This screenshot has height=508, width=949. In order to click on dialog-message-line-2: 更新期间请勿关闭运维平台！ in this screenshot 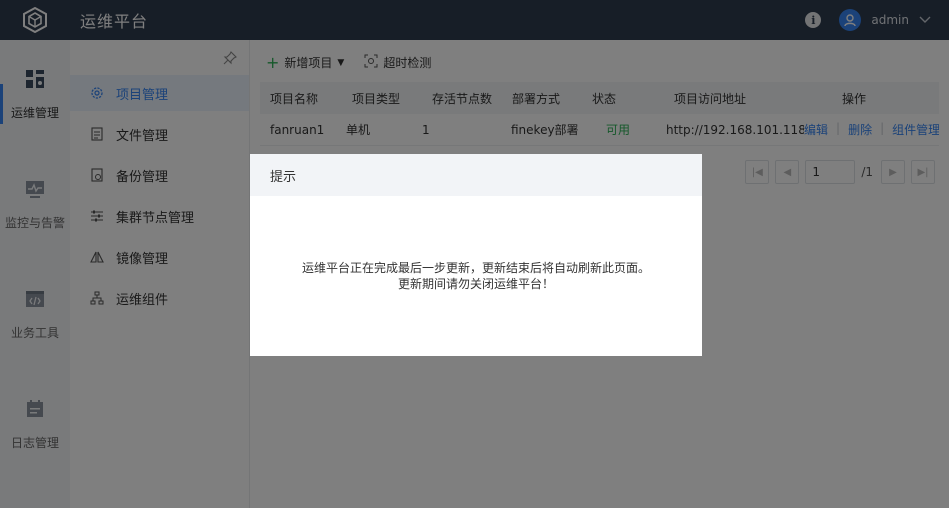, I will do `click(475, 284)`.